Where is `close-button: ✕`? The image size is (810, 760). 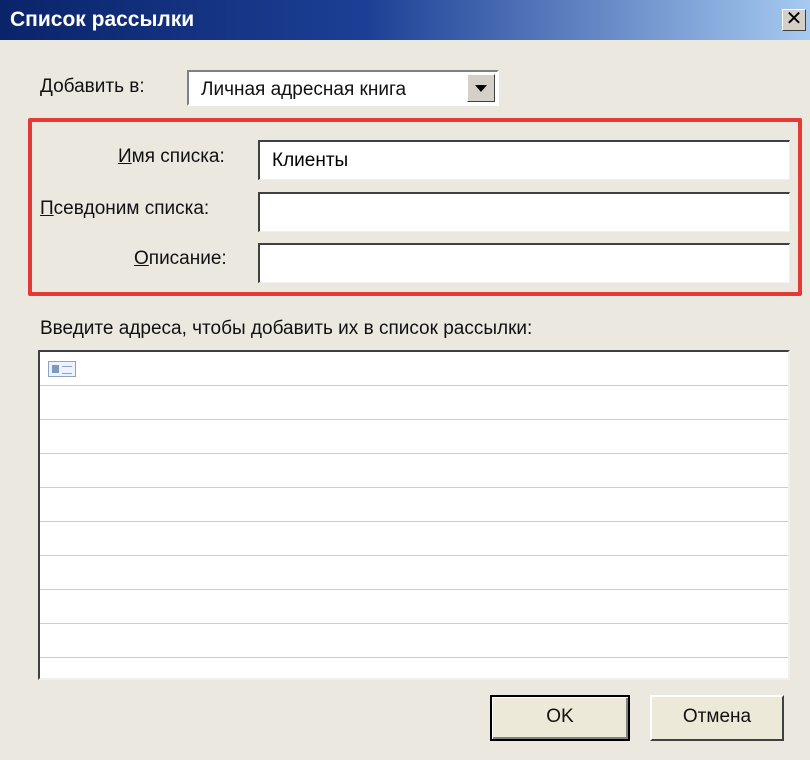
close-button: ✕ is located at coordinates (794, 20).